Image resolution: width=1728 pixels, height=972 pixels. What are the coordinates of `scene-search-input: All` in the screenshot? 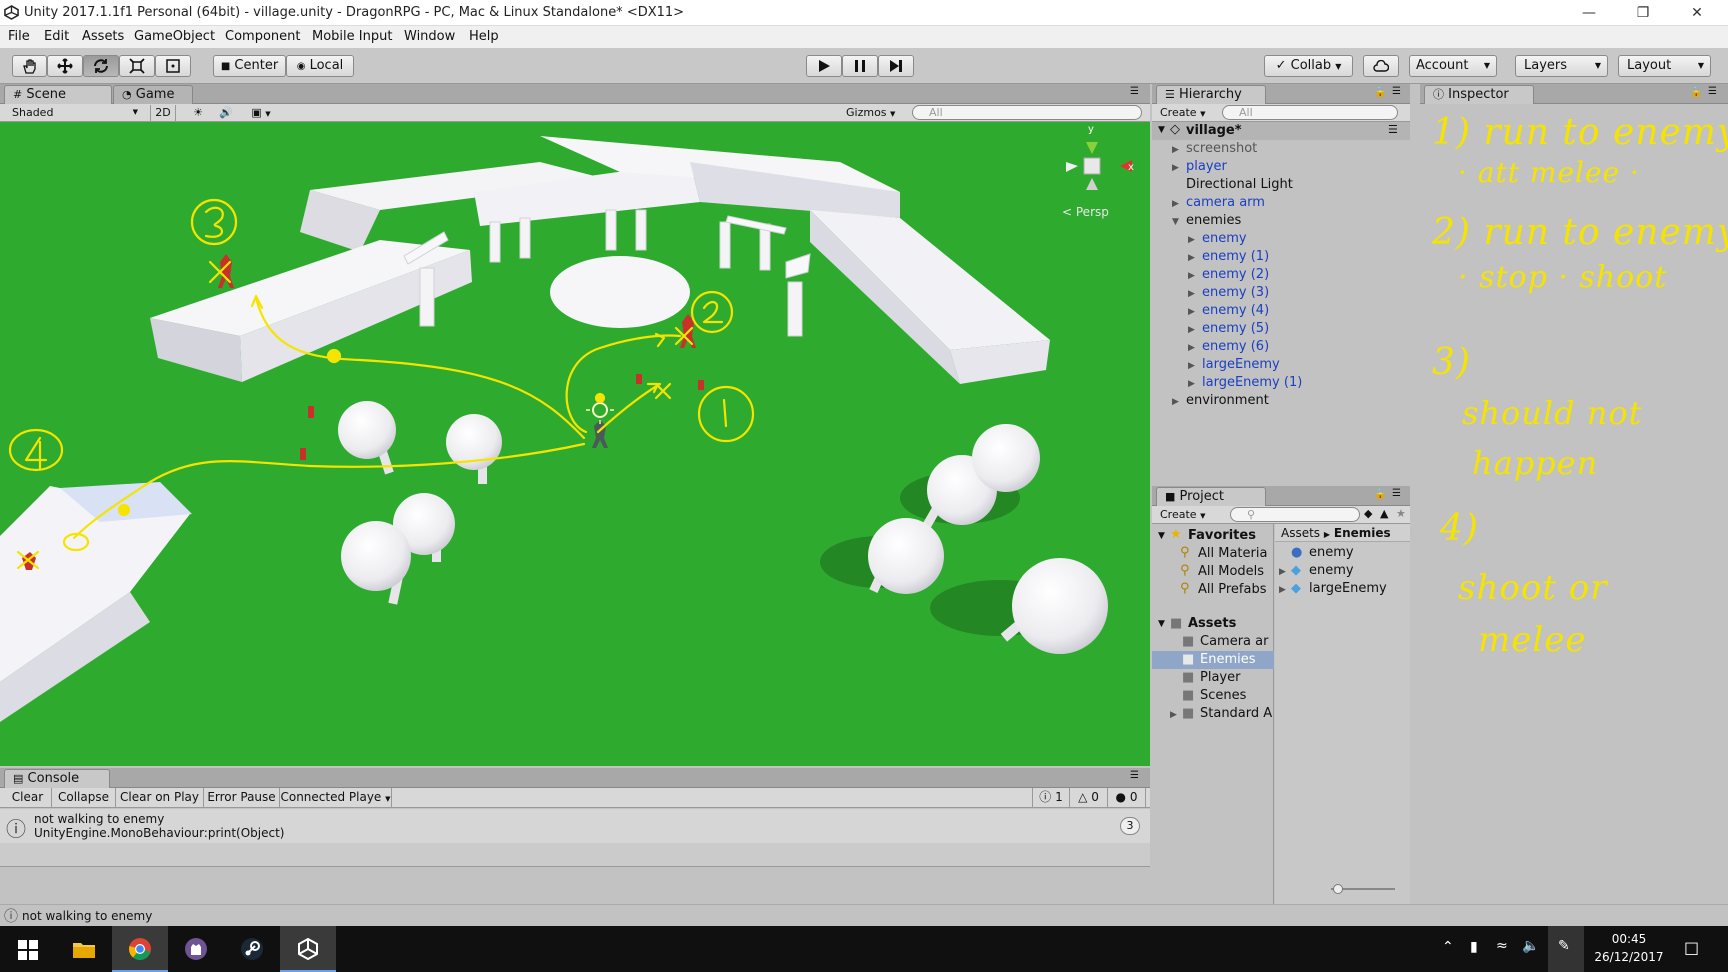 It's located at (1027, 112).